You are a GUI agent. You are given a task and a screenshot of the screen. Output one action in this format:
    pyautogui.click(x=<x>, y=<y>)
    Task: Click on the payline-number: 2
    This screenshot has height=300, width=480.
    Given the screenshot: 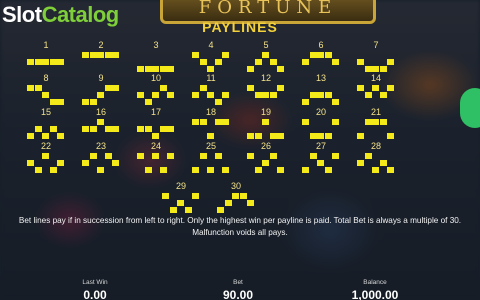 What is the action you would take?
    pyautogui.click(x=101, y=45)
    